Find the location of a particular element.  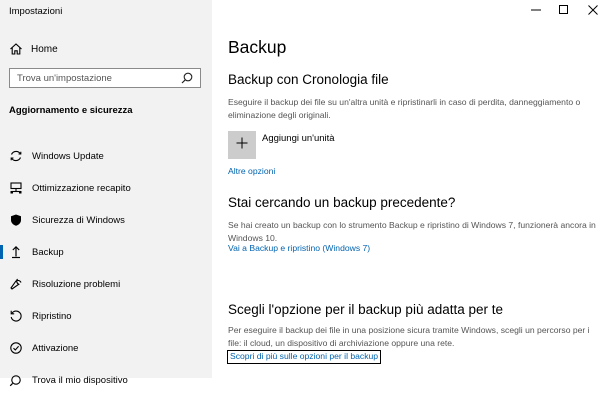

sidebar-item-label: Risoluzione problemi is located at coordinates (76, 284).